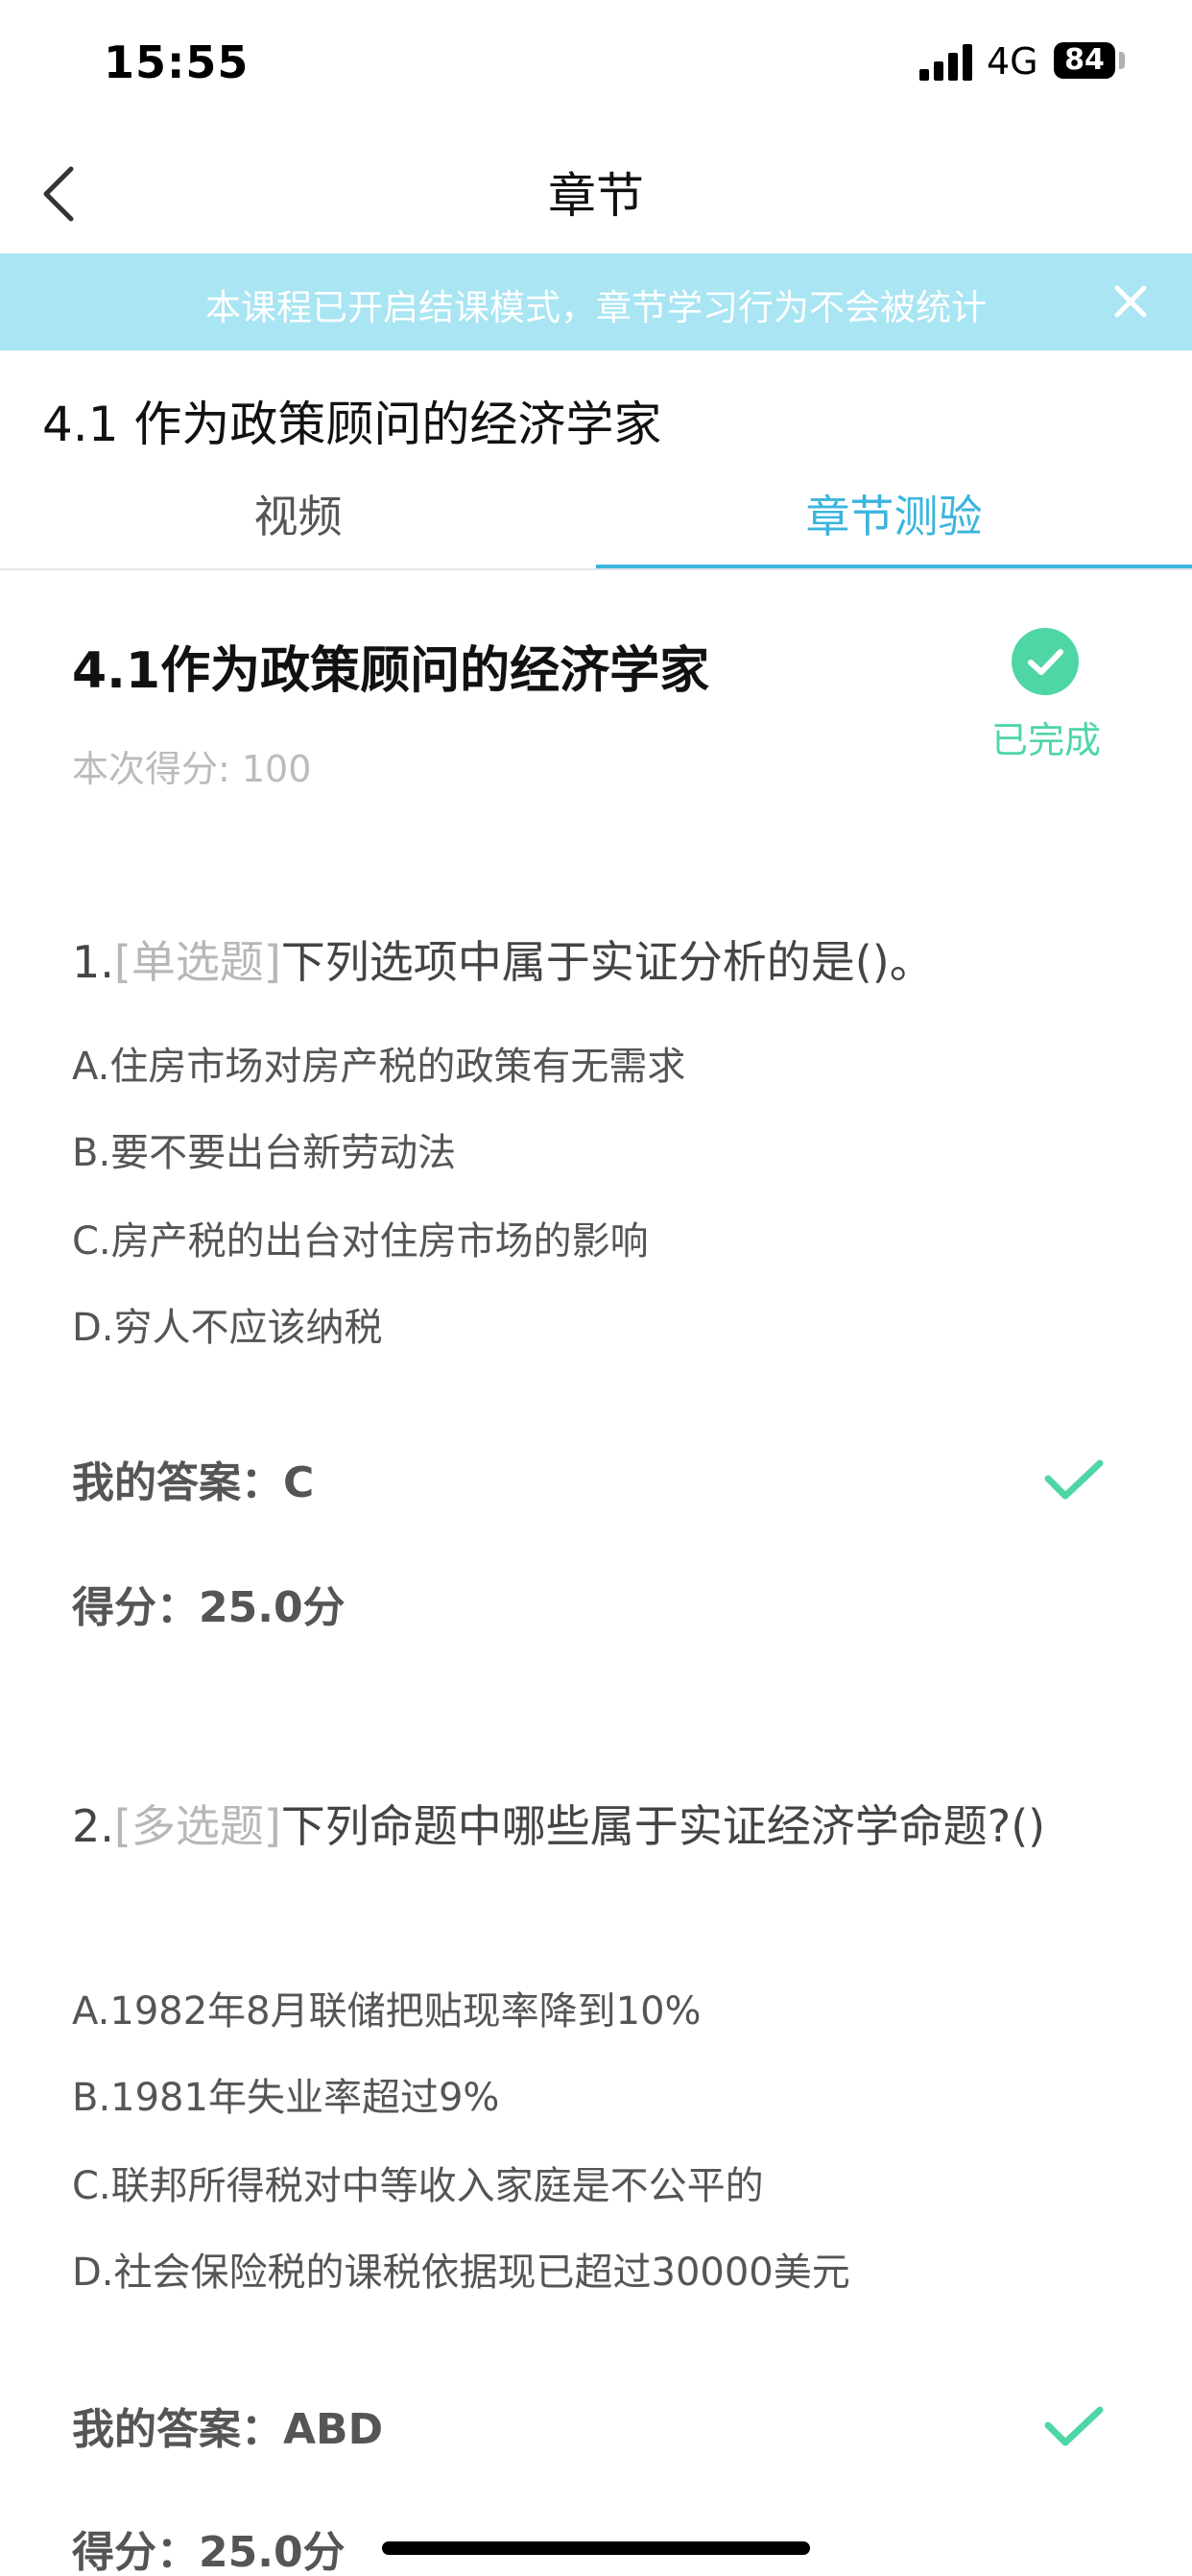  Describe the element at coordinates (227, 1328) in the screenshot. I see `question-1-option-d: D.穷人不应该纳税` at that location.